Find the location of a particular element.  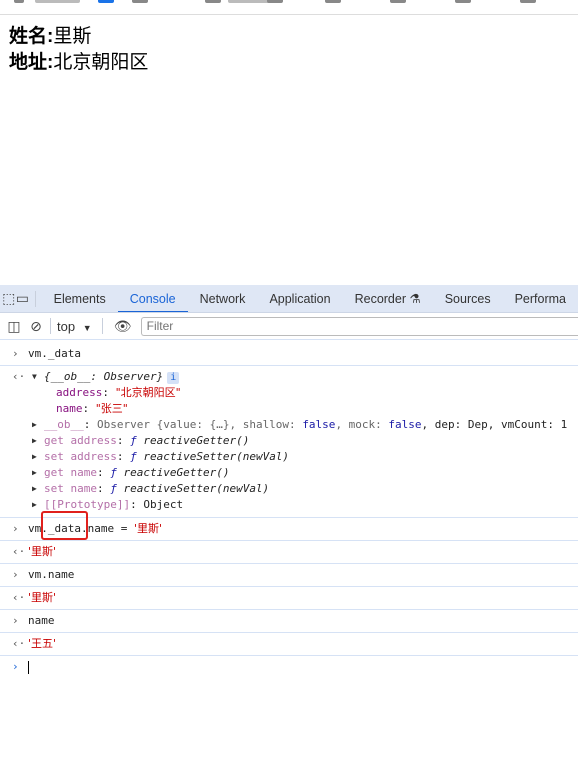

property-key: get name is located at coordinates (70, 472).